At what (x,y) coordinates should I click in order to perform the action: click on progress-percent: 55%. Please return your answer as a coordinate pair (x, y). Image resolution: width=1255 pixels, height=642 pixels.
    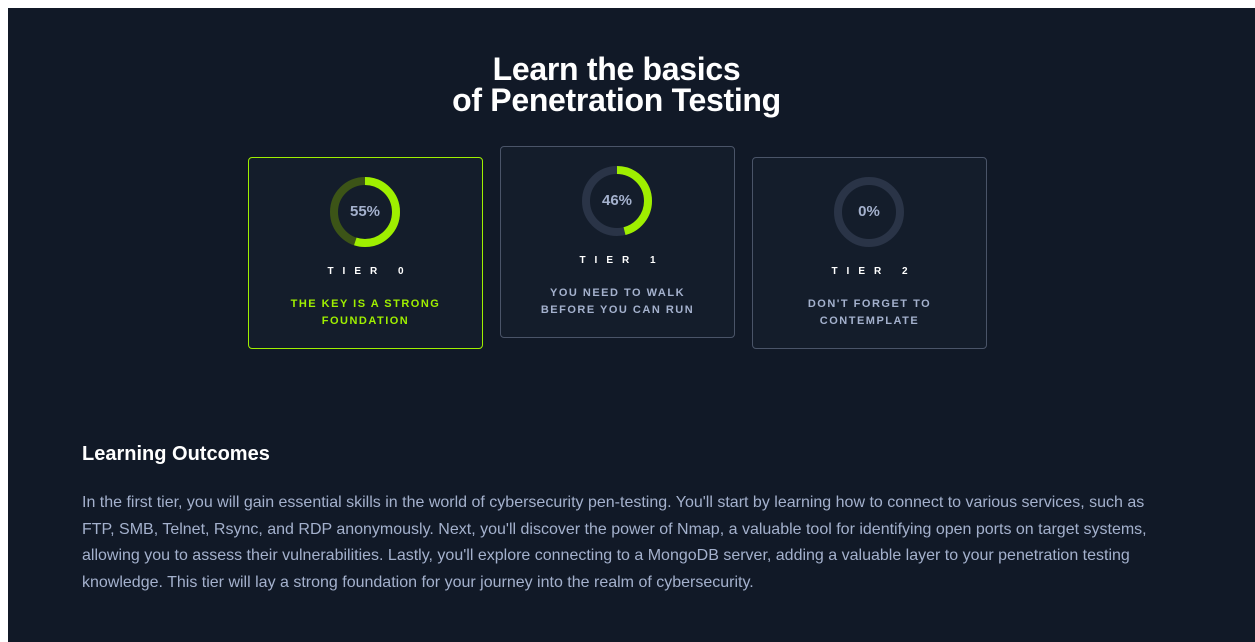
    Looking at the image, I should click on (365, 211).